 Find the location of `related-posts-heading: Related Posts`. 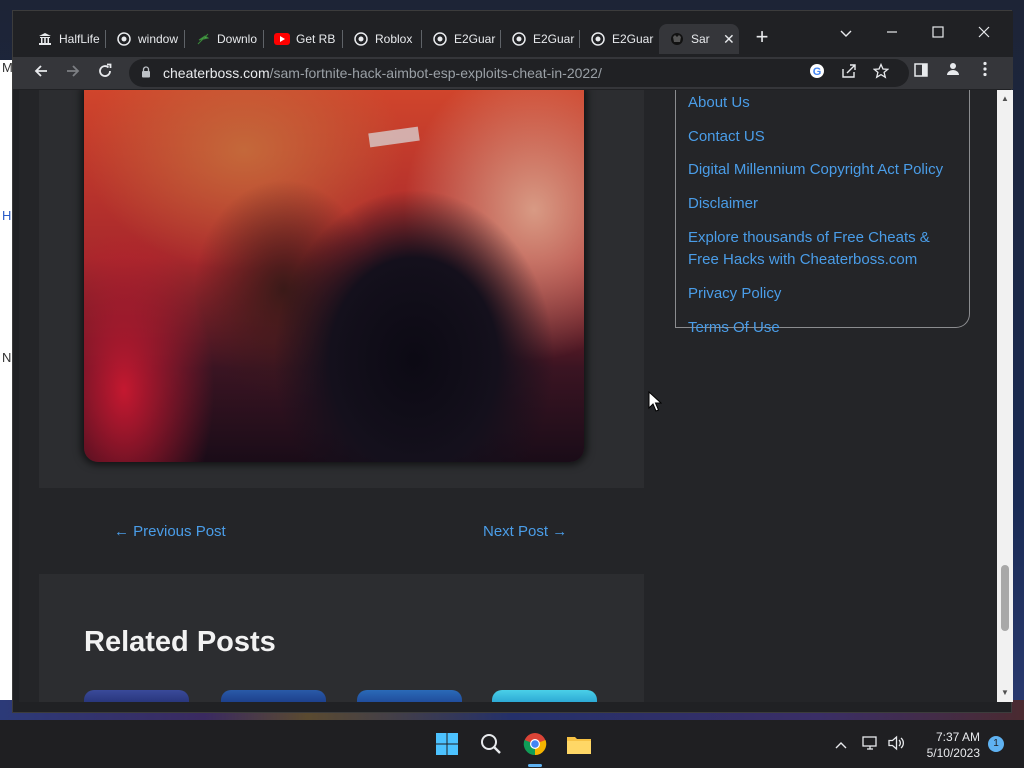

related-posts-heading: Related Posts is located at coordinates (180, 642).